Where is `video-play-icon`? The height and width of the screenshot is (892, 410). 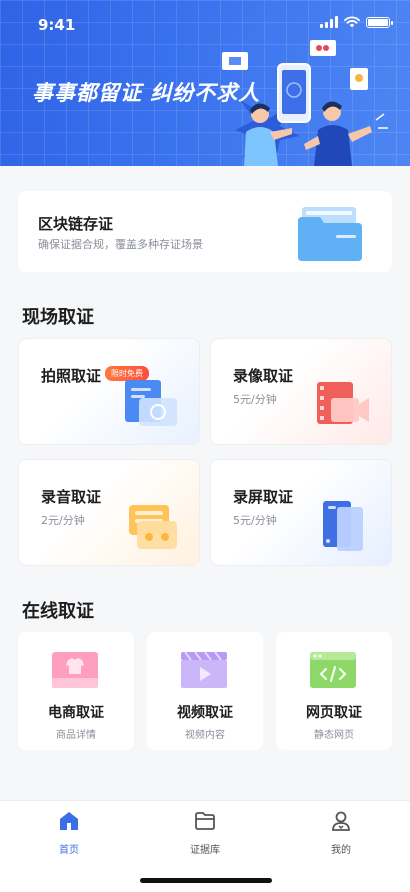
video-play-icon is located at coordinates (204, 670).